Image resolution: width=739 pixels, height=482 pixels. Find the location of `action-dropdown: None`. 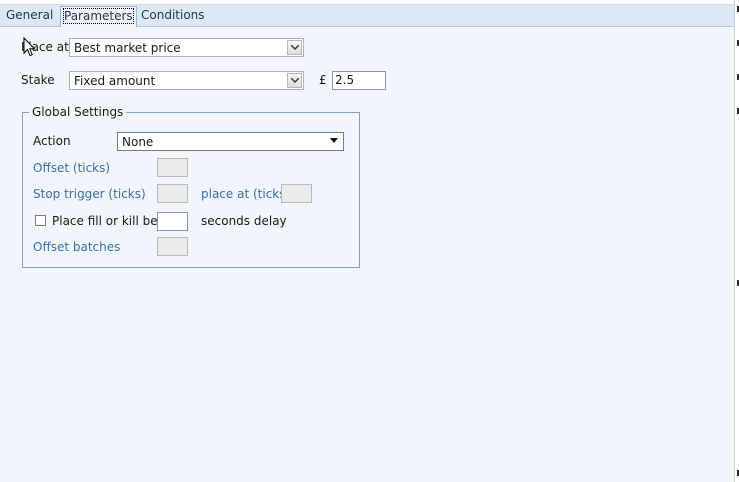

action-dropdown: None is located at coordinates (230, 141).